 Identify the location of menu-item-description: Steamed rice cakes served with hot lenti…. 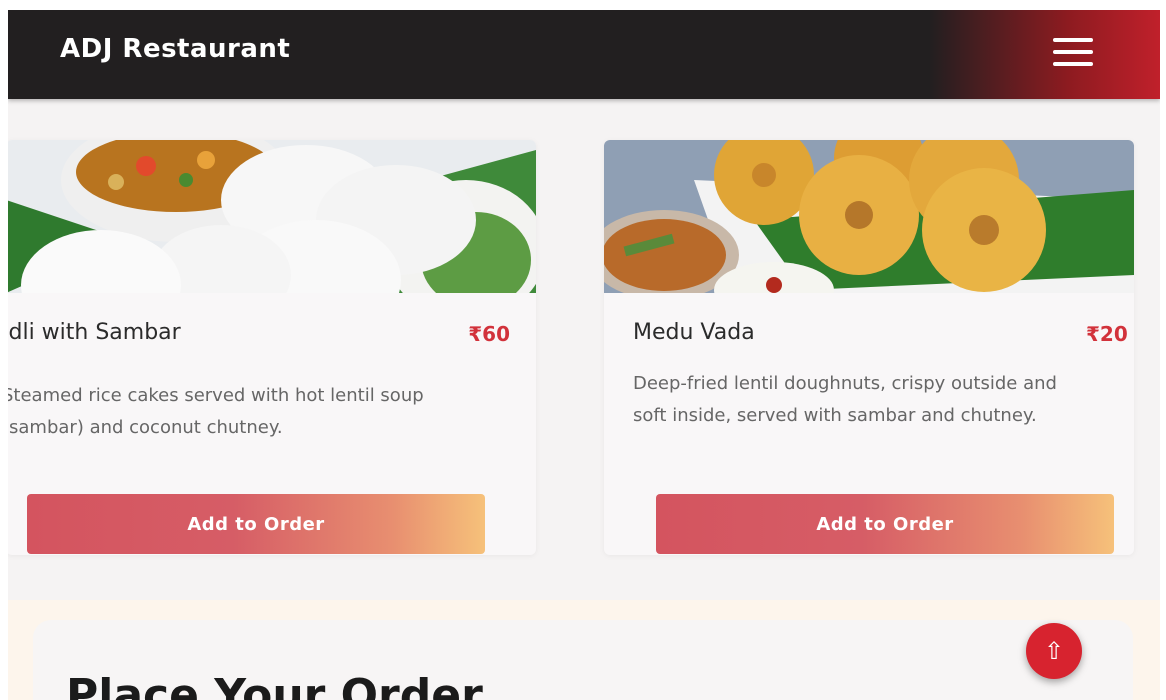
(216, 411).